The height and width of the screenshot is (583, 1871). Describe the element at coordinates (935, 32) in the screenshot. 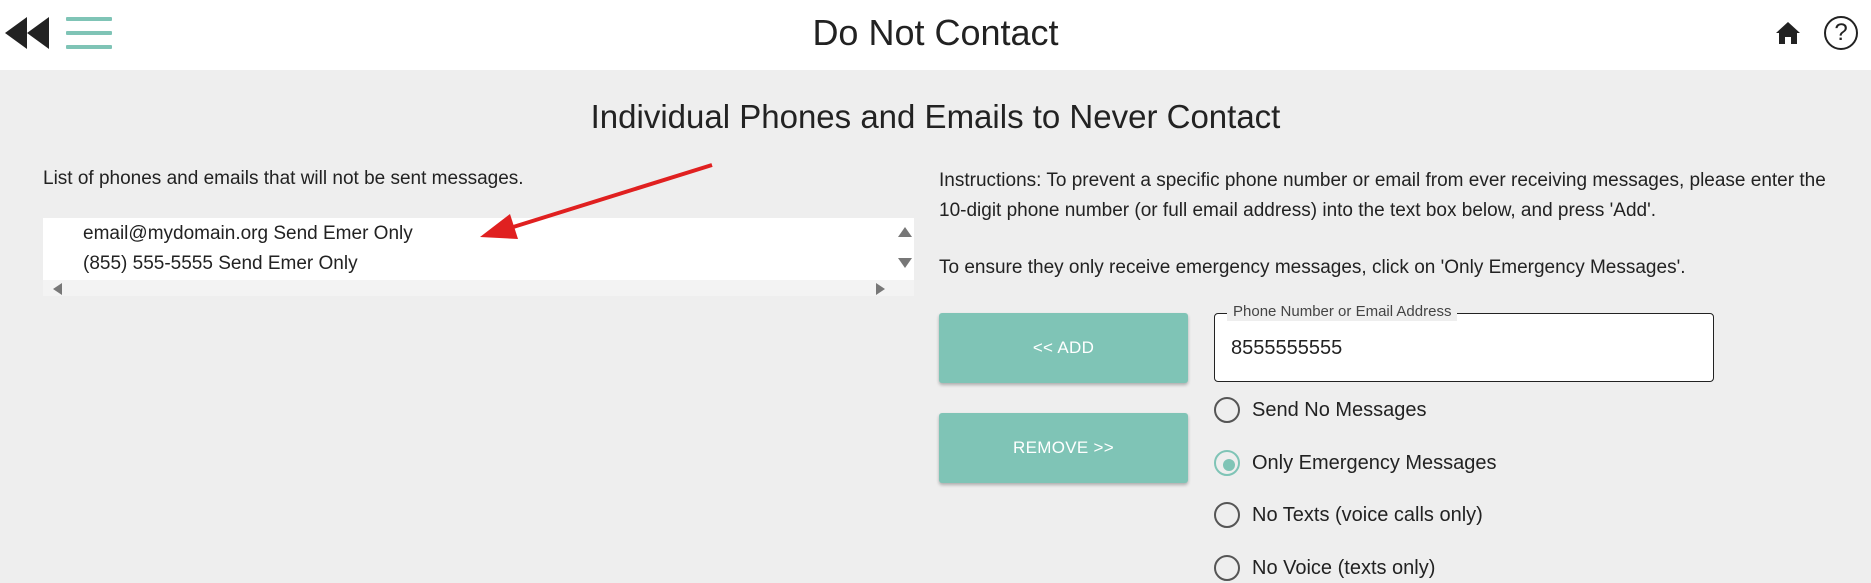

I see `page-title: Do Not Contact` at that location.